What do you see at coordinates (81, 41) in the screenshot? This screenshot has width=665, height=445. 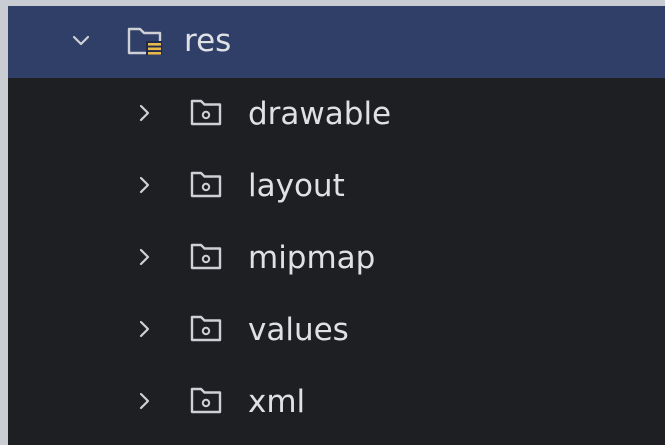 I see `chevron-down-icon` at bounding box center [81, 41].